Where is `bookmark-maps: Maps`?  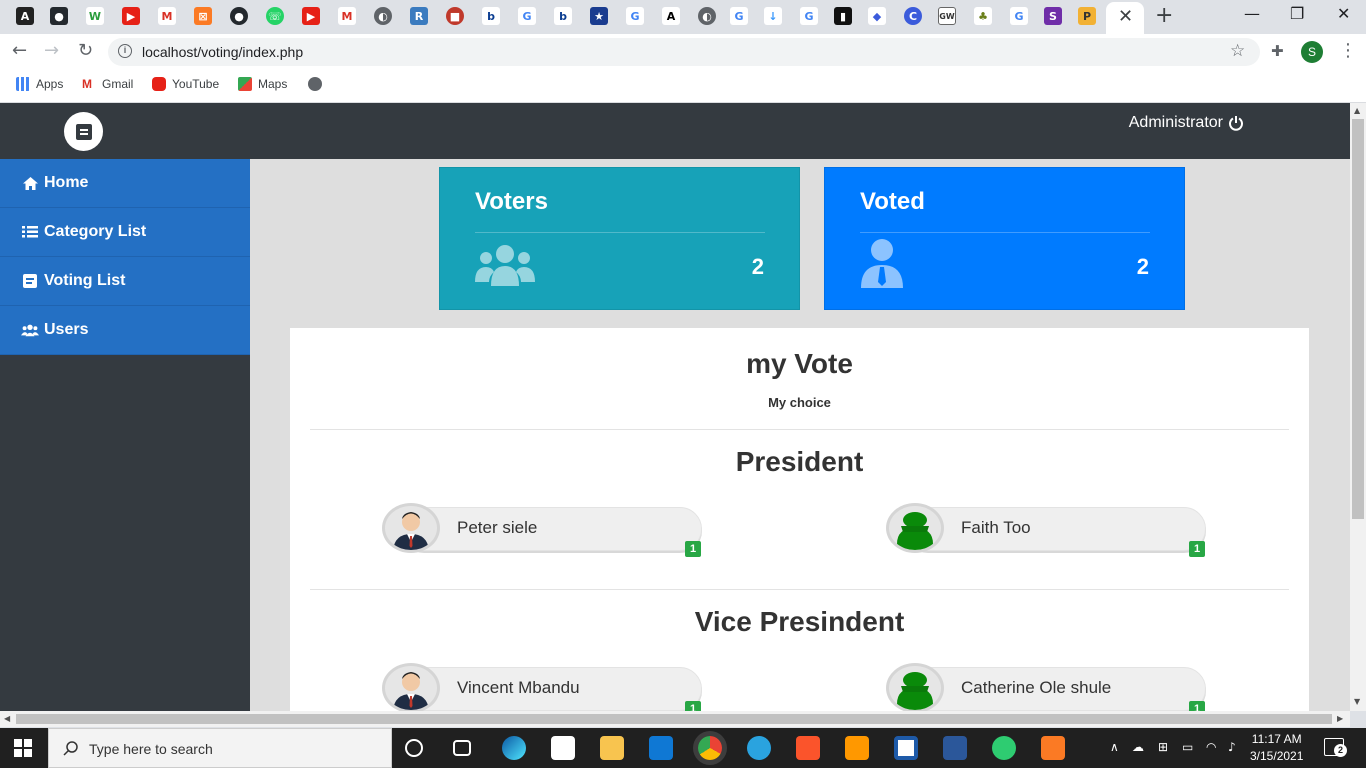 bookmark-maps: Maps is located at coordinates (262, 84).